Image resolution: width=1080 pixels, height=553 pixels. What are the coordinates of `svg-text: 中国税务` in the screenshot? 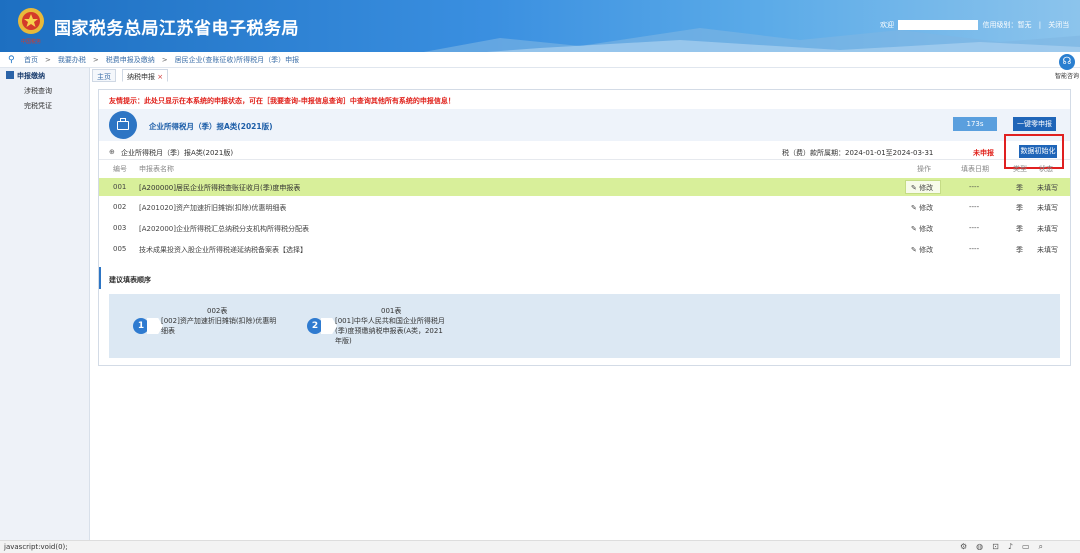 It's located at (31, 41).